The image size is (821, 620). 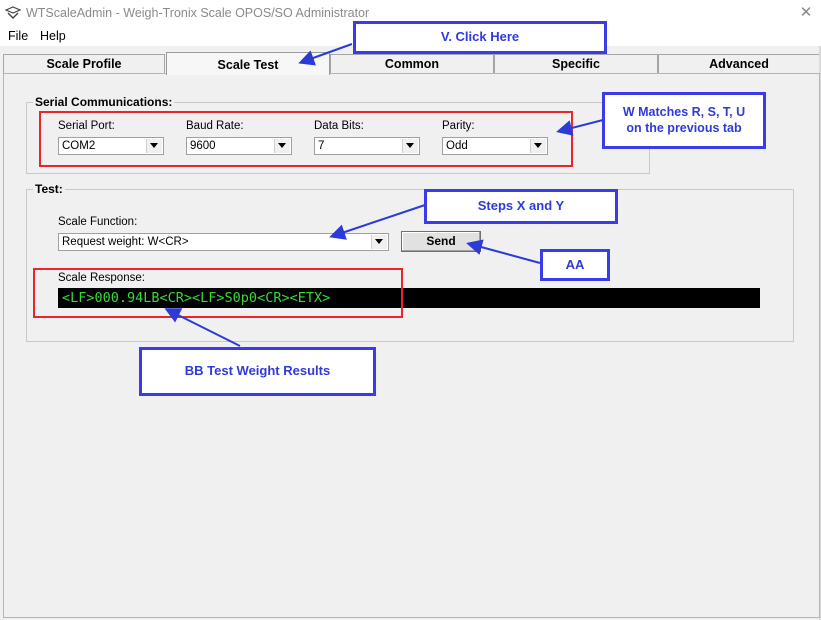 I want to click on serial-group-label: Serial Communications:, so click(x=104, y=102).